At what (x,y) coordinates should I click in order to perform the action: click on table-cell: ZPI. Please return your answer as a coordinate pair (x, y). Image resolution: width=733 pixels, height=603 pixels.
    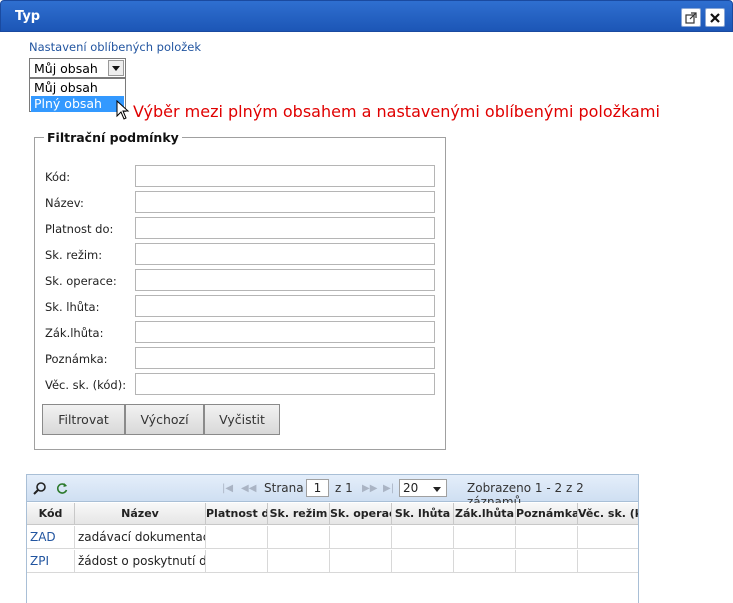
    Looking at the image, I should click on (51, 561).